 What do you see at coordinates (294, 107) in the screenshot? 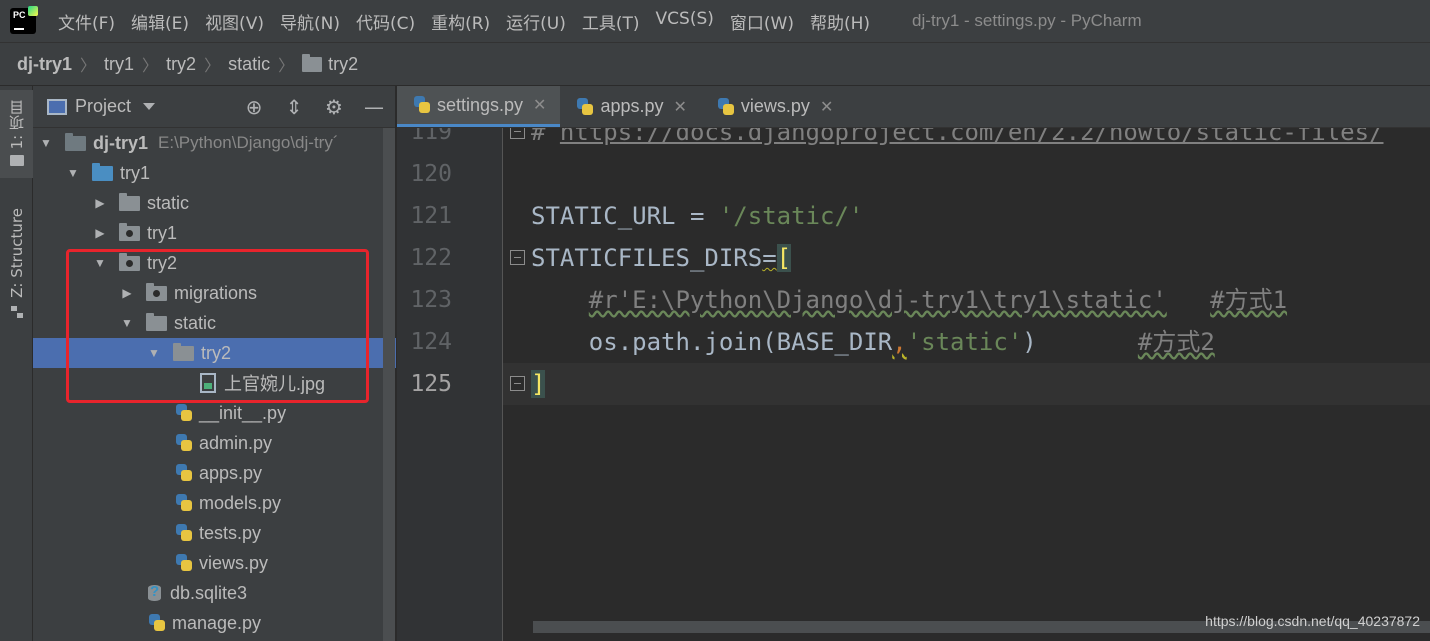
I see `collapse-all-icon: ⇕` at bounding box center [294, 107].